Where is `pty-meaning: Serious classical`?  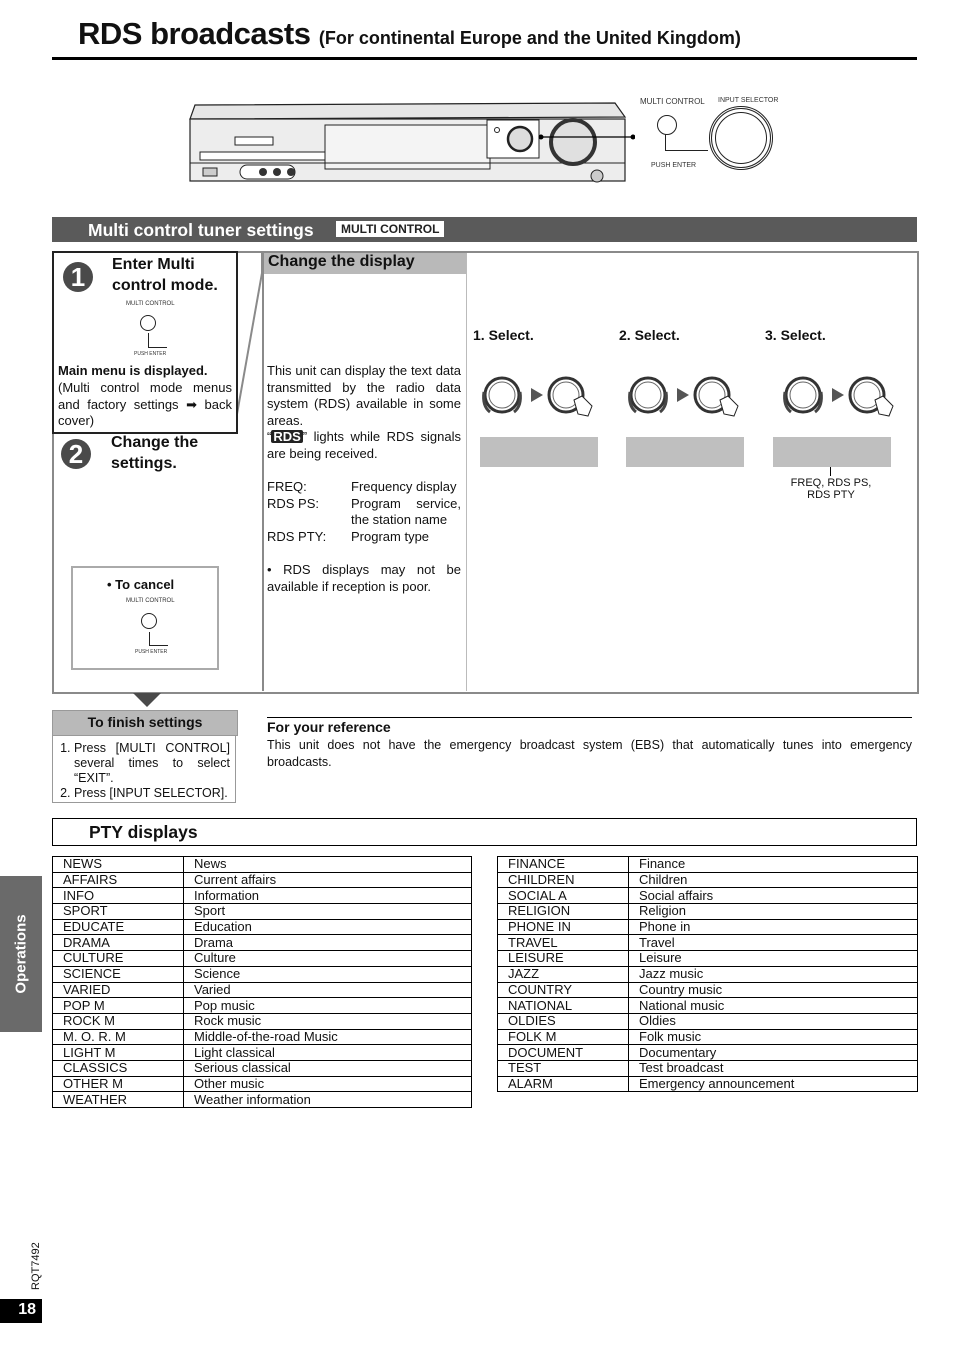
pty-meaning: Serious classical is located at coordinates (327, 1068).